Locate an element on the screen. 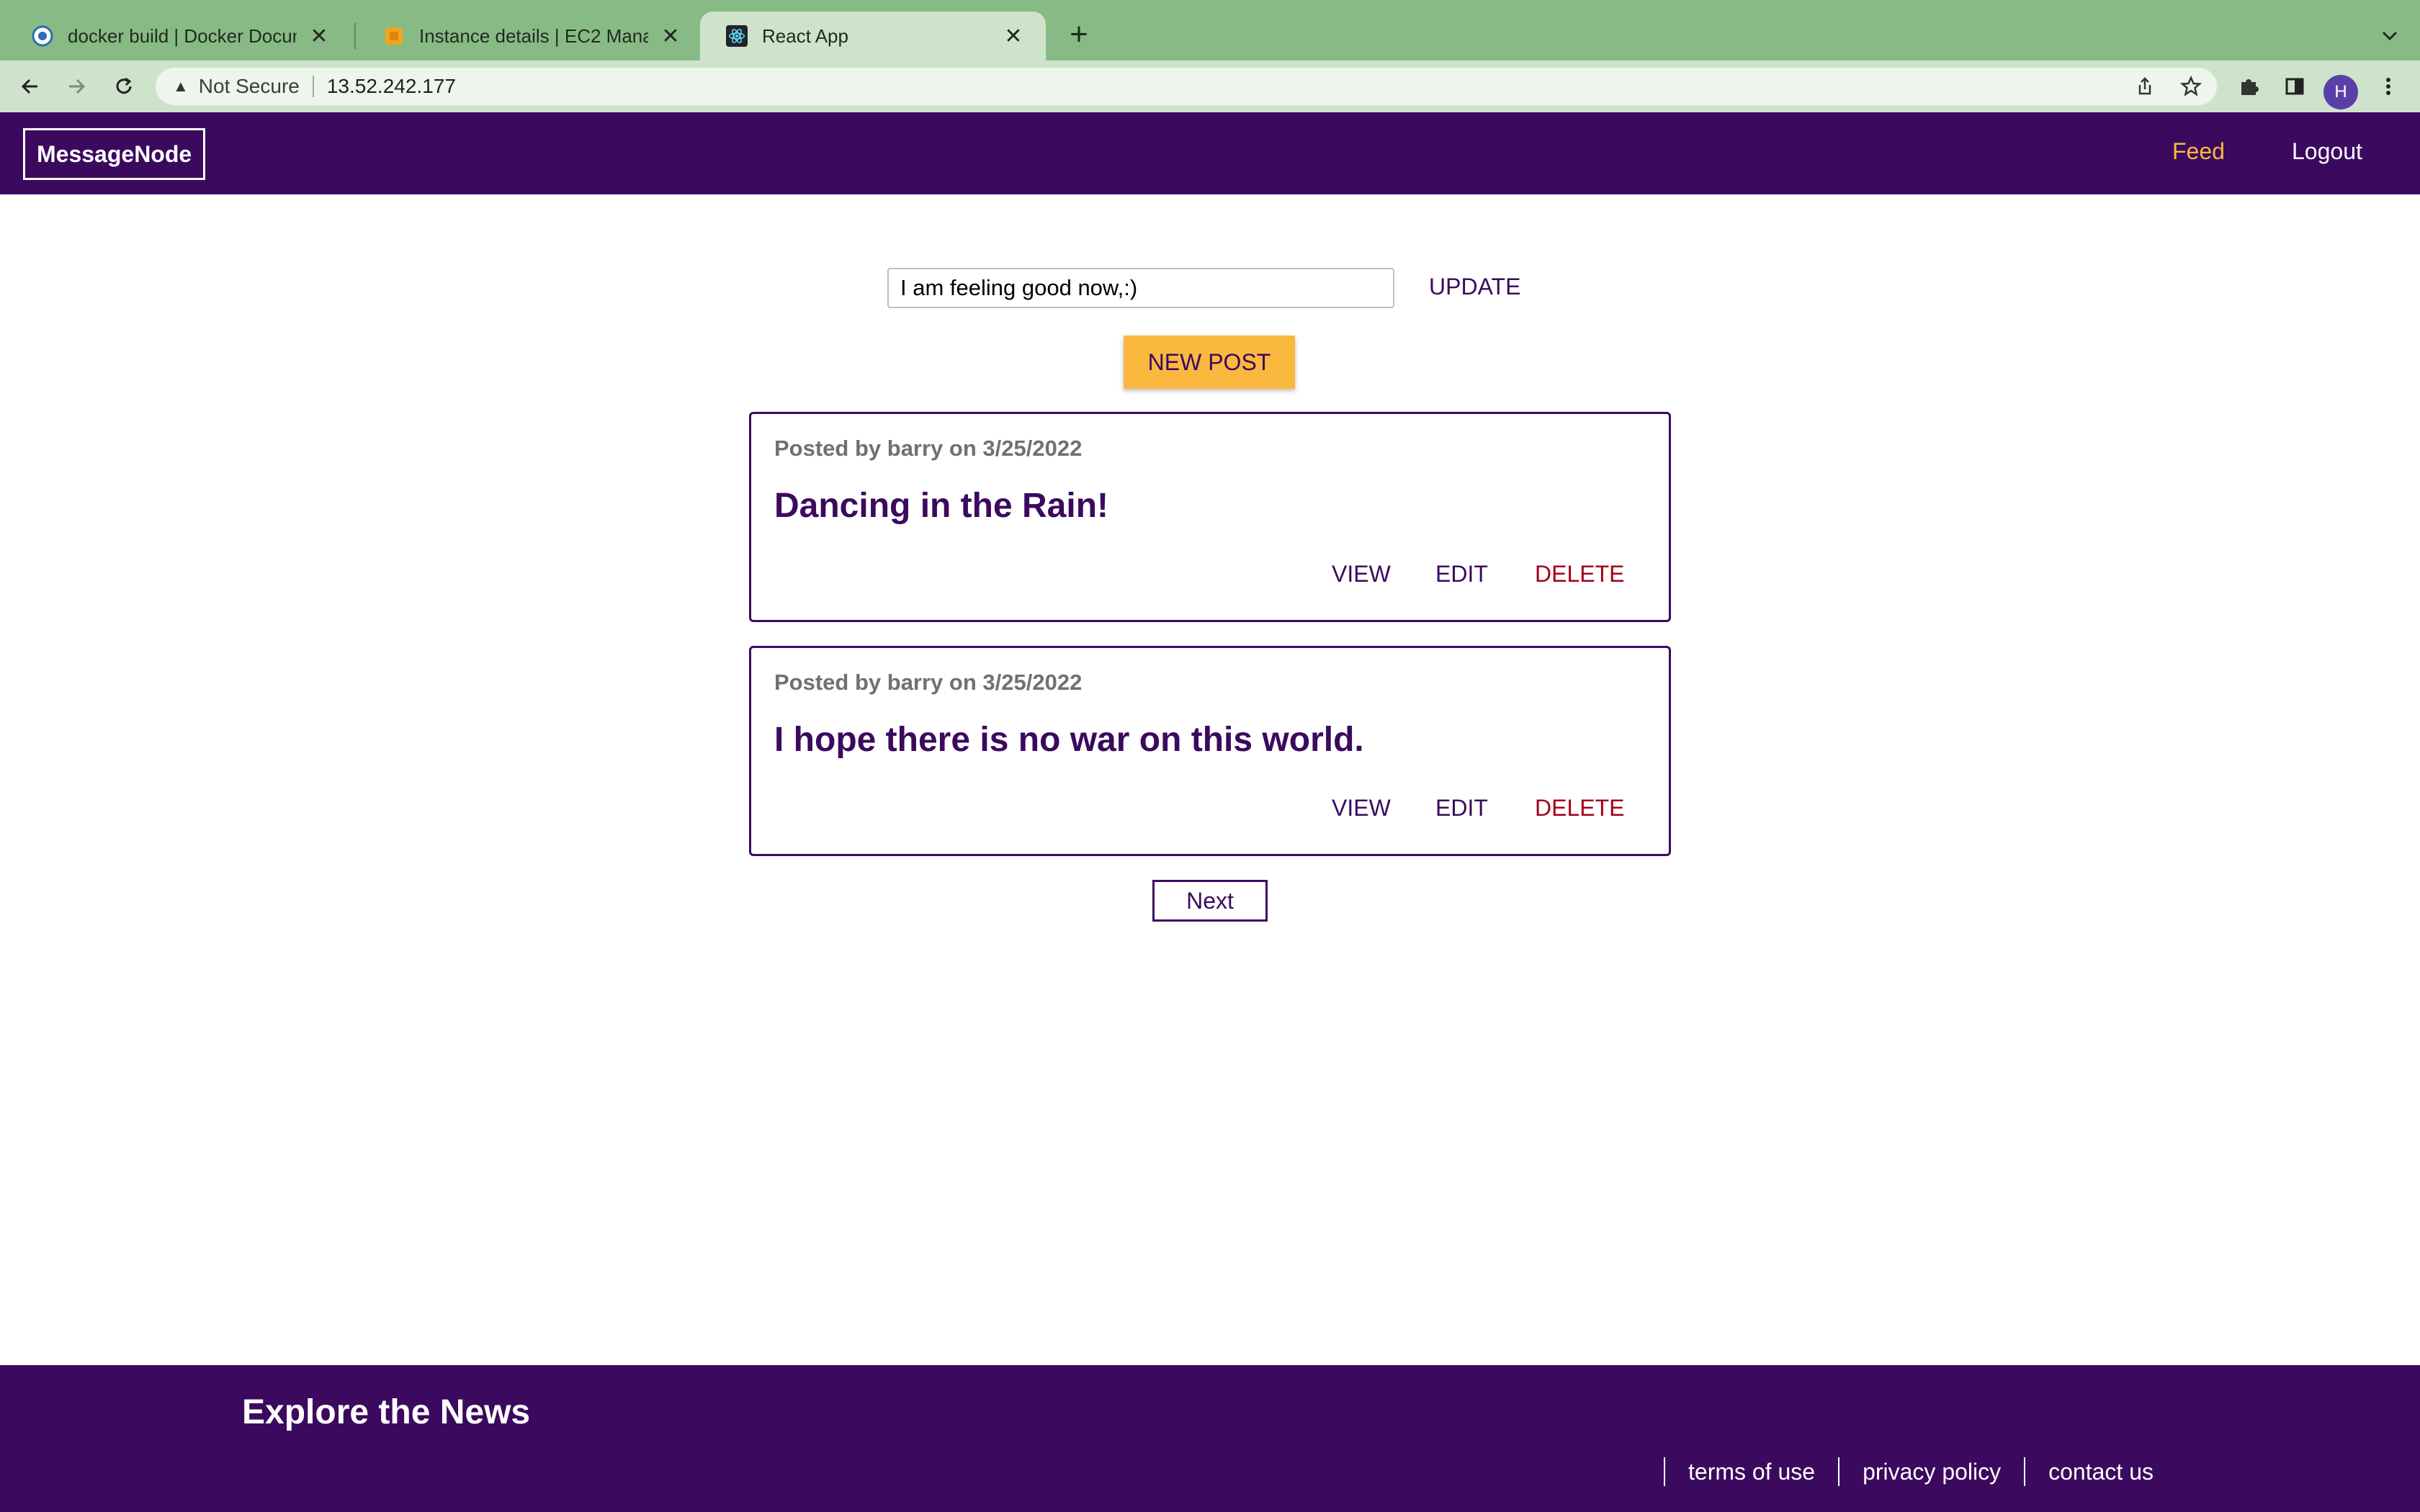 This screenshot has height=1512, width=2420. chevron-down-icon is located at coordinates (2389, 36).